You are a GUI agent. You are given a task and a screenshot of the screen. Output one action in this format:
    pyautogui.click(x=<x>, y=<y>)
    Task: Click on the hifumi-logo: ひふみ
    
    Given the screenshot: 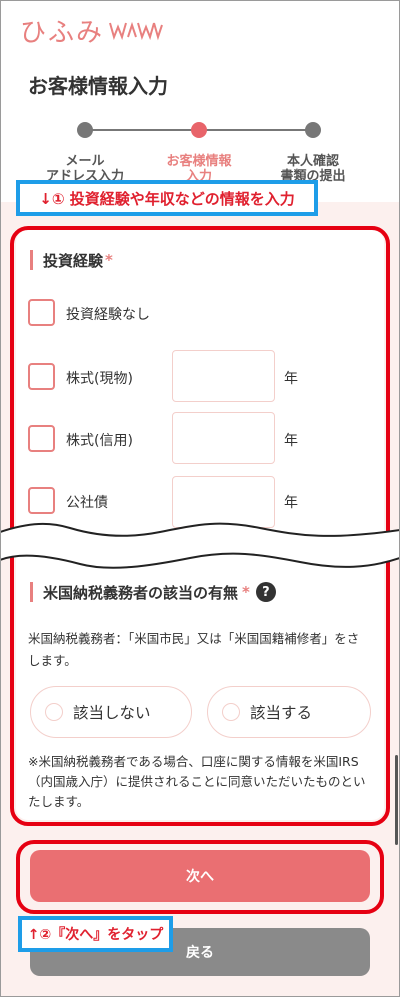 What is the action you would take?
    pyautogui.click(x=92, y=31)
    